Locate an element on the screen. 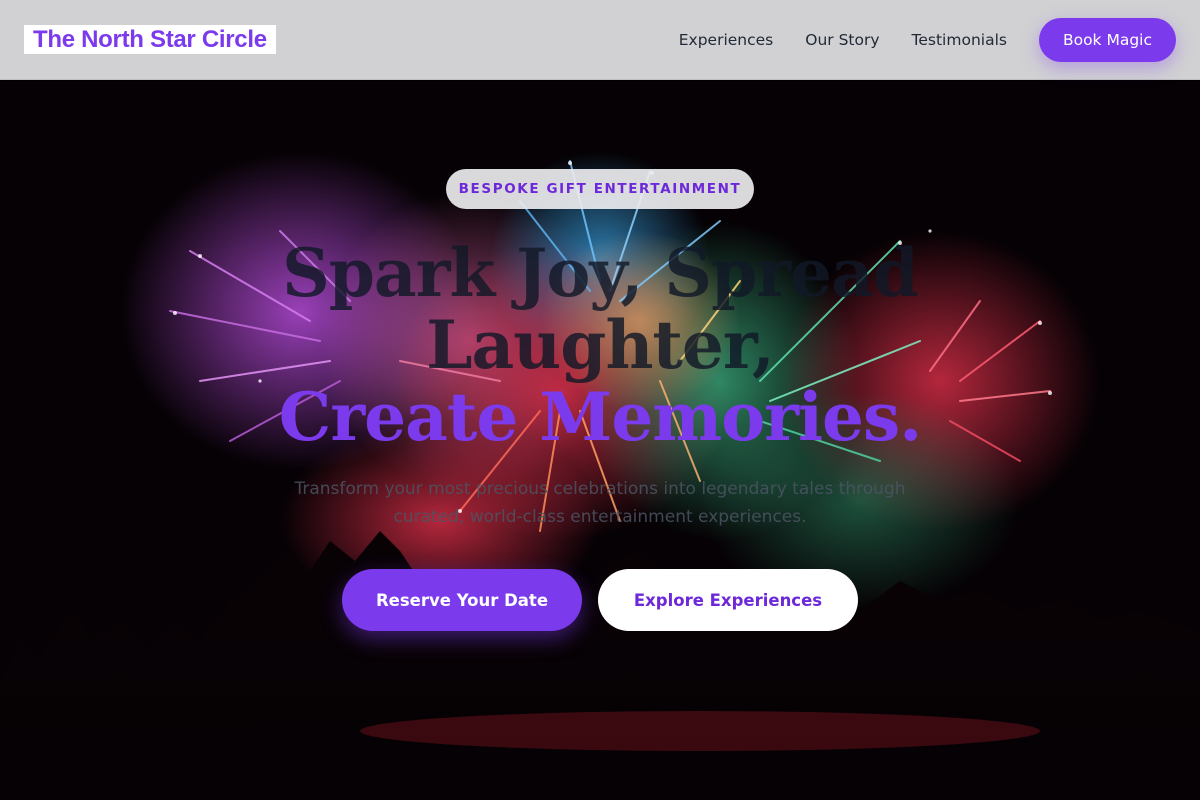 This screenshot has height=800, width=1200. headline-line-1: Spark Joy, Spread is located at coordinates (600, 273).